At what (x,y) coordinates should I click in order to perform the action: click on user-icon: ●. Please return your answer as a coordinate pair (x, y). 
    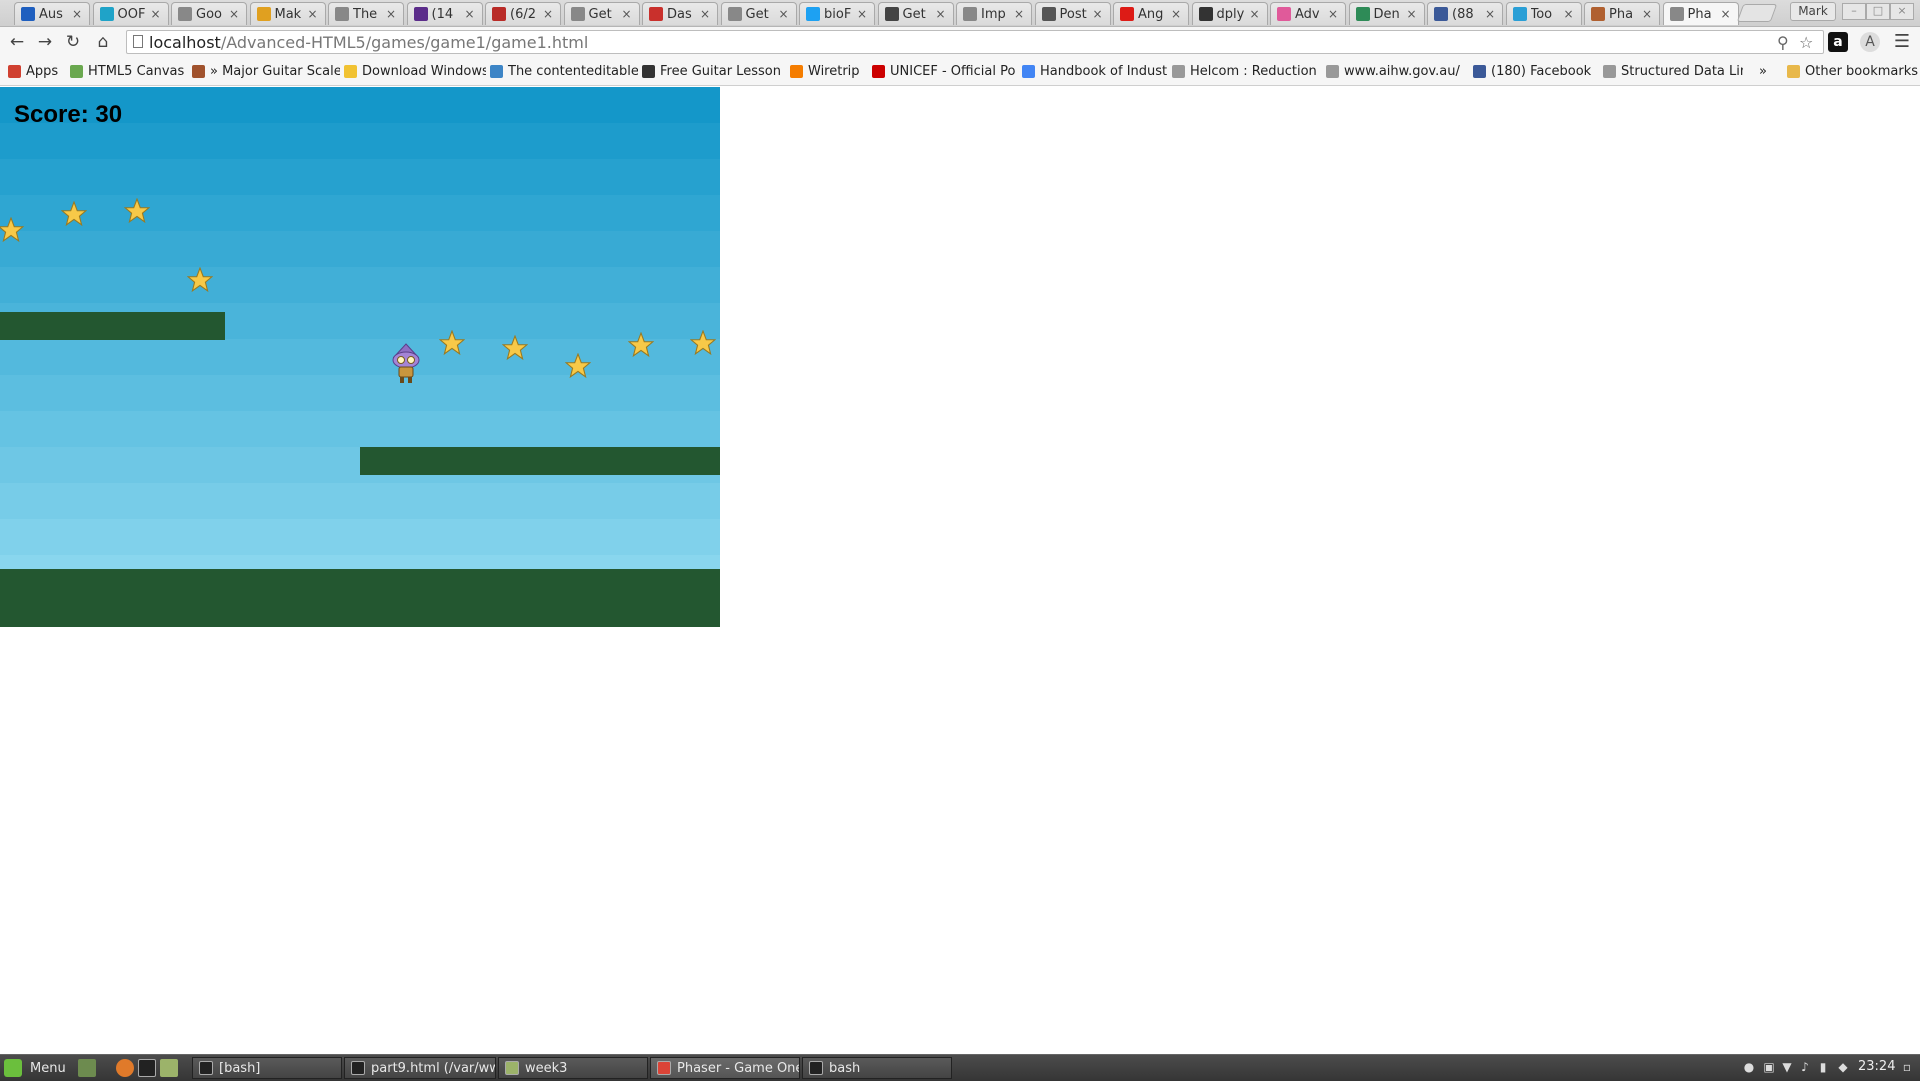
    Looking at the image, I should click on (1749, 1067).